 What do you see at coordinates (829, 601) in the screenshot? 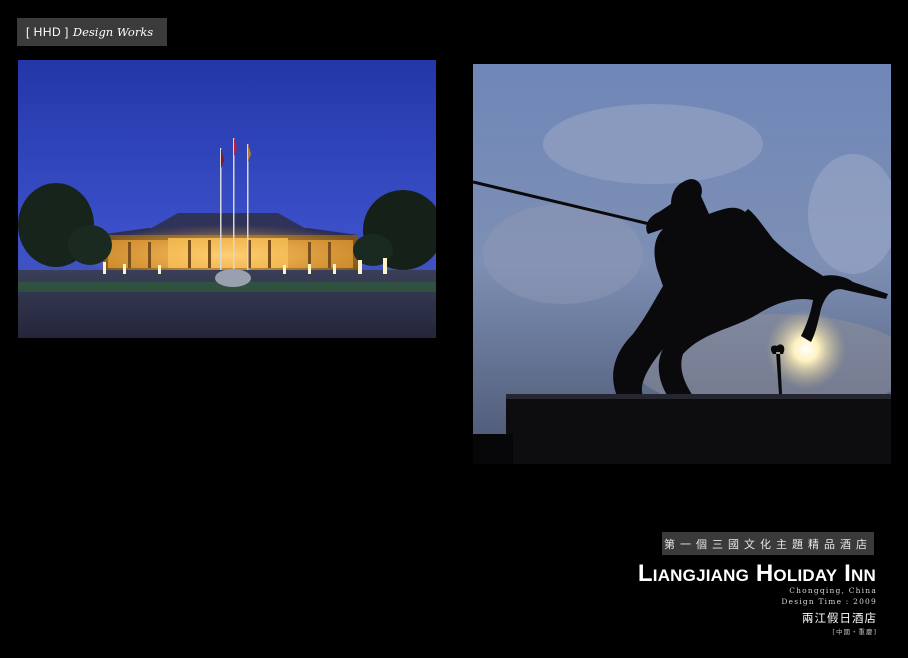
I see `design-time-label: Design Time : 2009` at bounding box center [829, 601].